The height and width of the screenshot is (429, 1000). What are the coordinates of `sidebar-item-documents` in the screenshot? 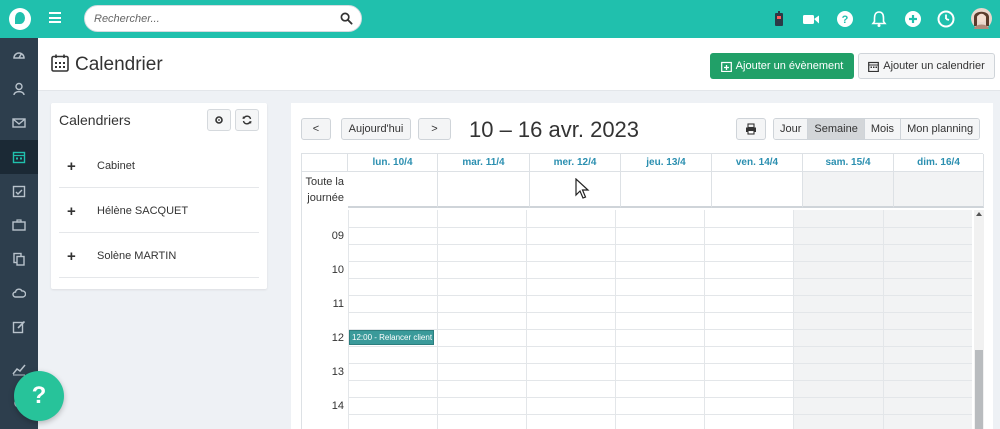 It's located at (19, 259).